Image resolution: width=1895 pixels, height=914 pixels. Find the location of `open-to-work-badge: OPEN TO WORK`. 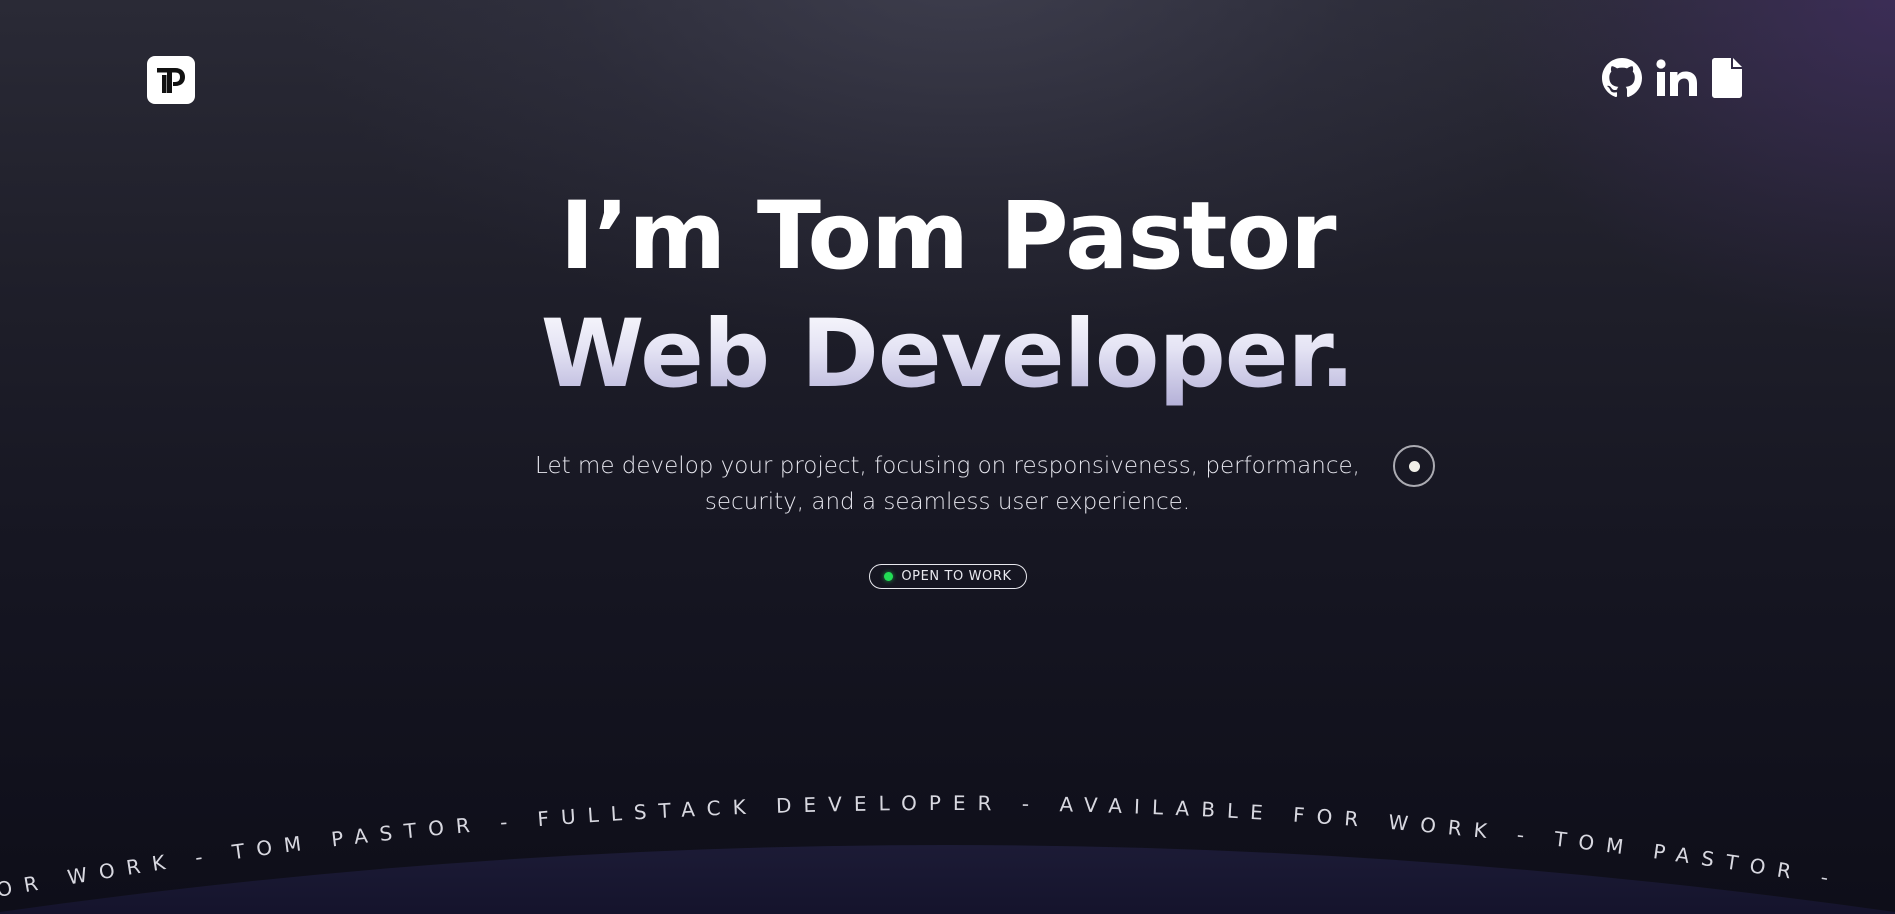

open-to-work-badge: OPEN TO WORK is located at coordinates (948, 576).